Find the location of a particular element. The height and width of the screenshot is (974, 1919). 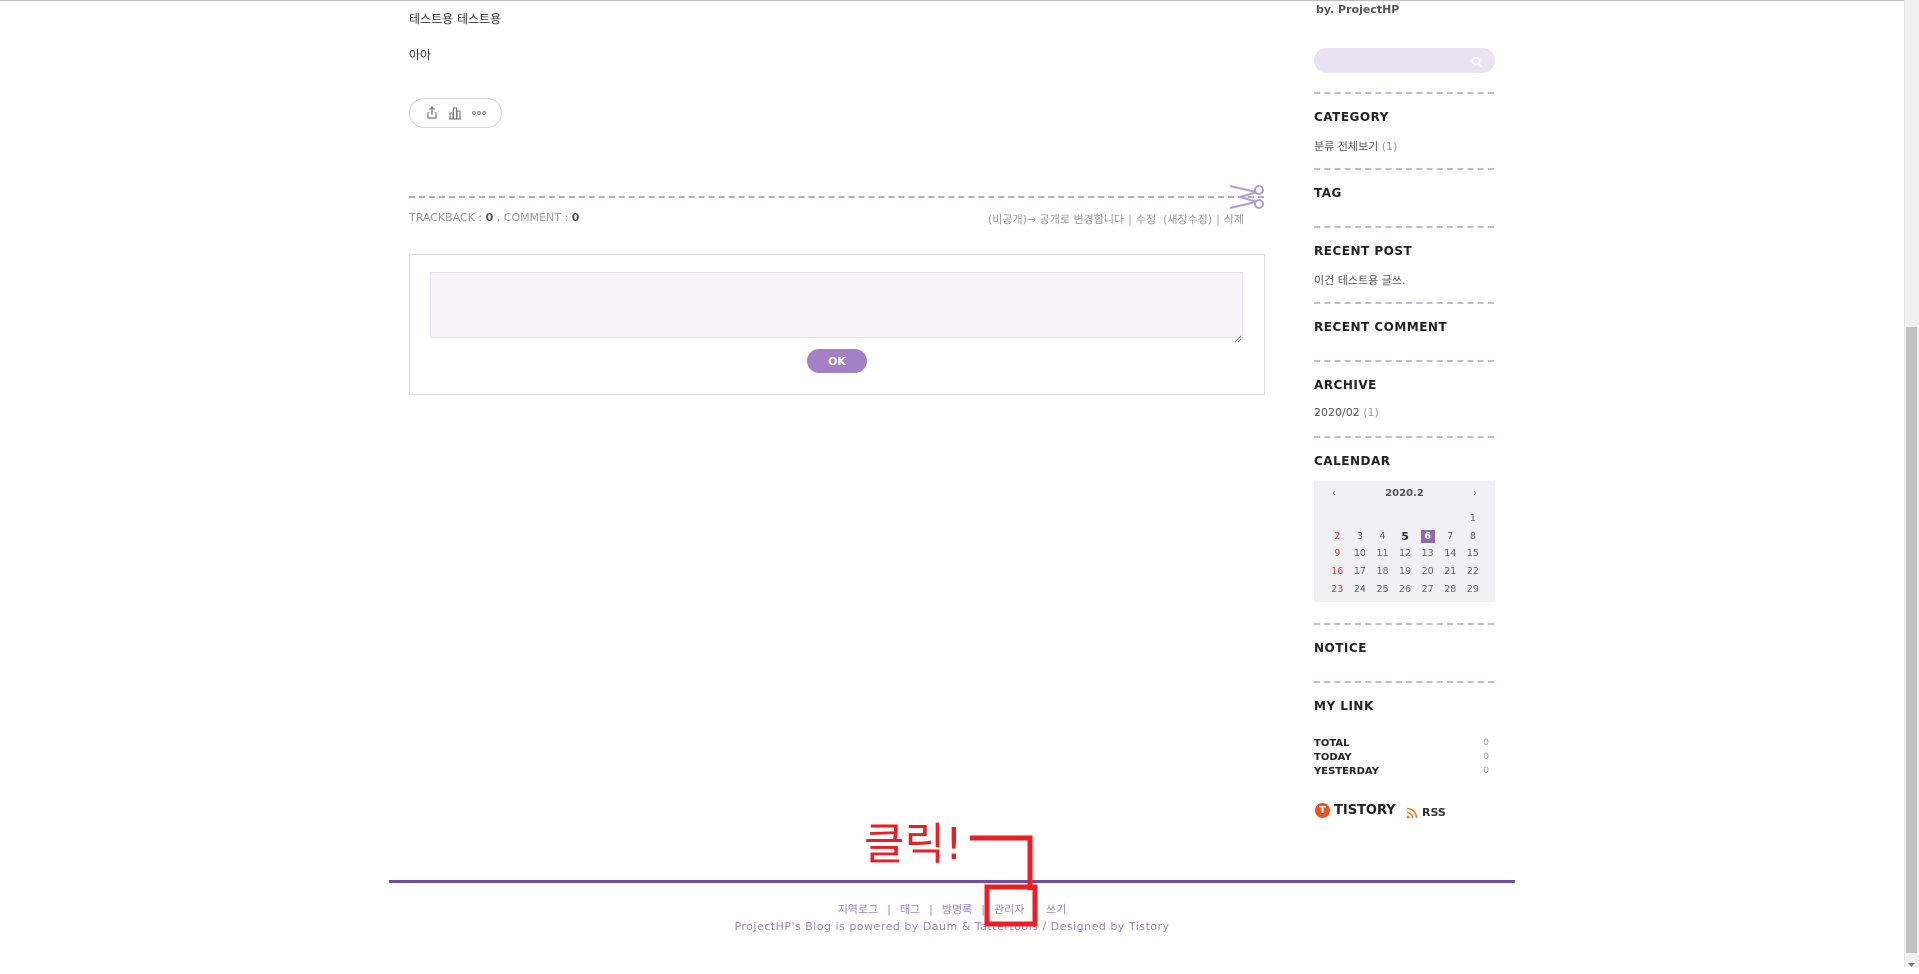

post-body-line: 아아 is located at coordinates (420, 55).